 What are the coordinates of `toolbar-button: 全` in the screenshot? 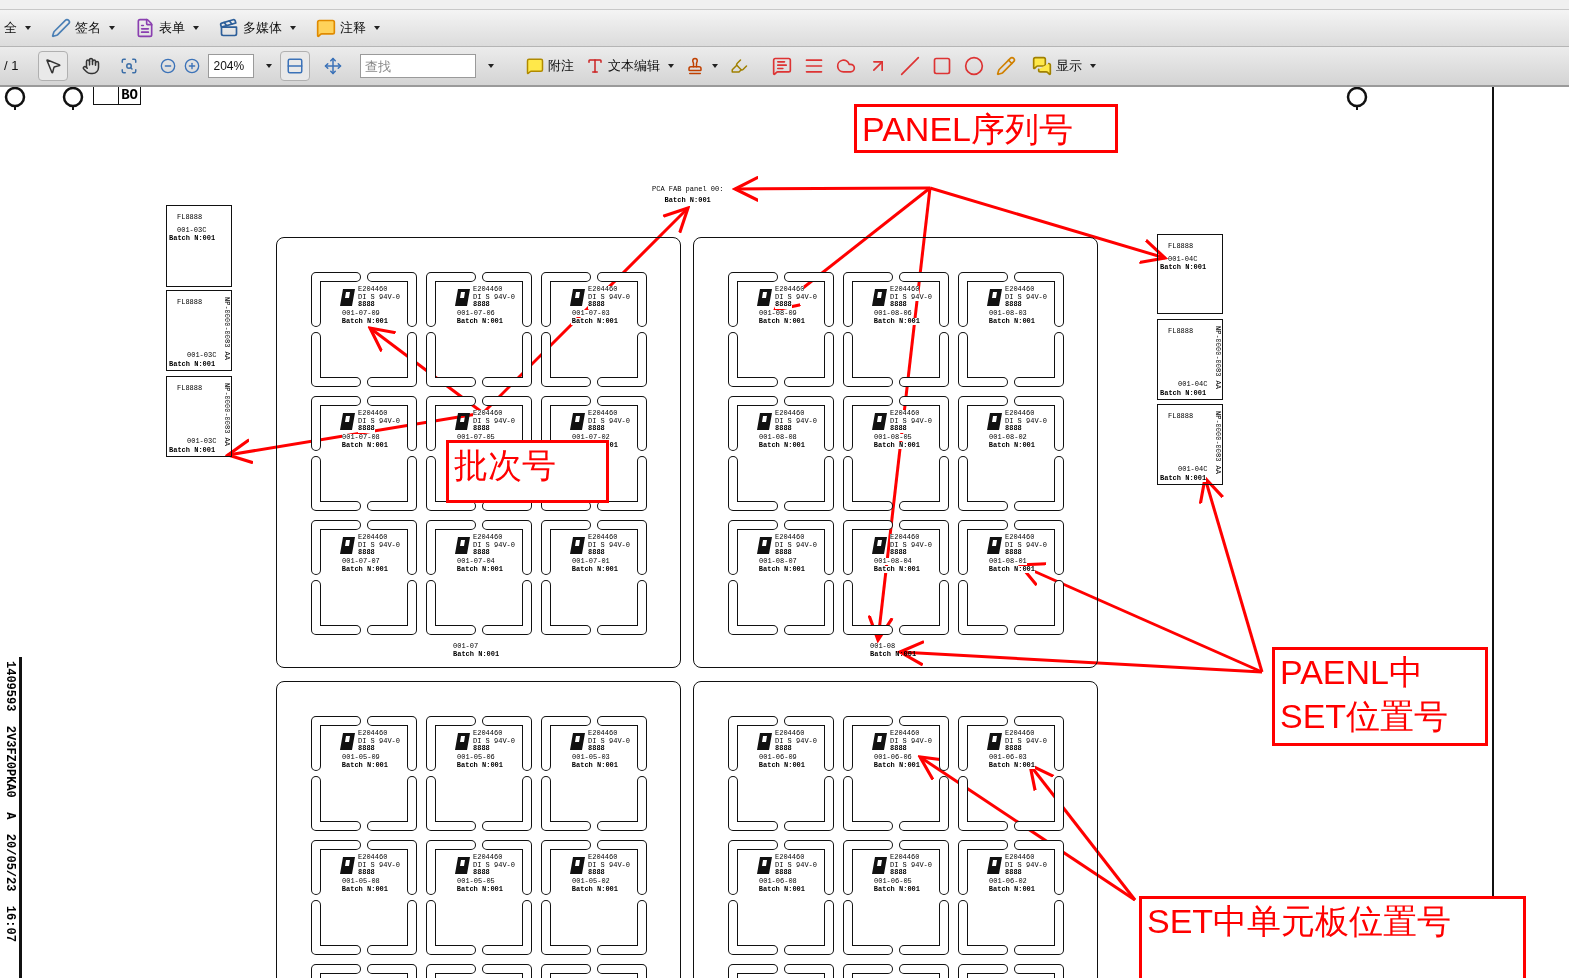 It's located at (17, 28).